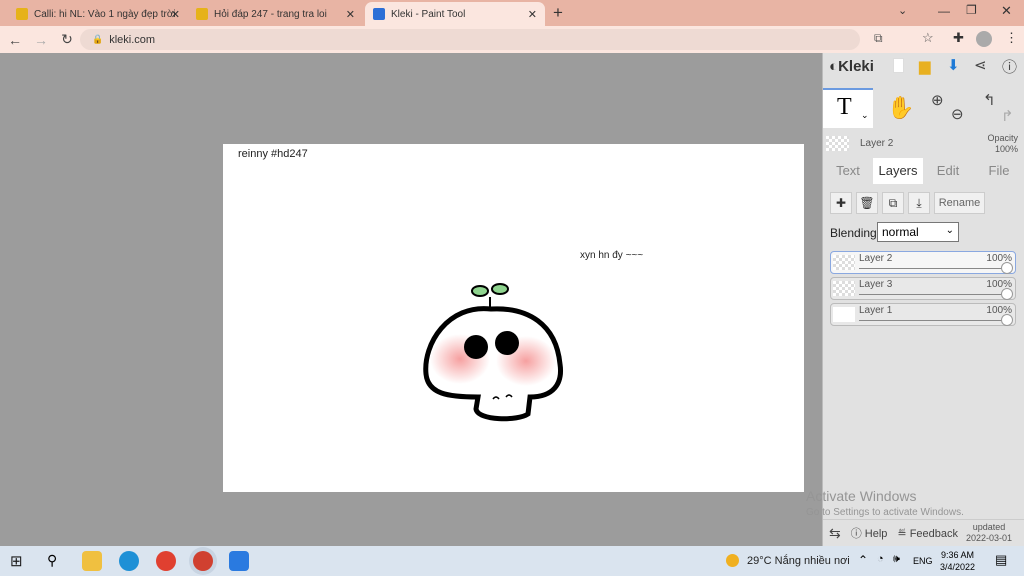  What do you see at coordinates (41, 40) in the screenshot?
I see `forward-button: →` at bounding box center [41, 40].